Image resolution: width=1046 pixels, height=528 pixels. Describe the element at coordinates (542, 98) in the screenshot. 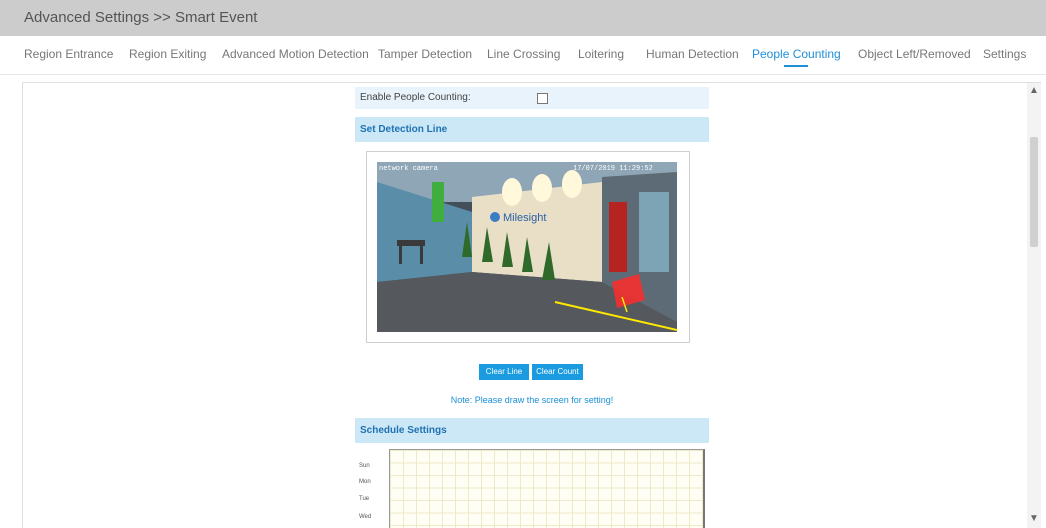

I see `enable-checkbox` at that location.